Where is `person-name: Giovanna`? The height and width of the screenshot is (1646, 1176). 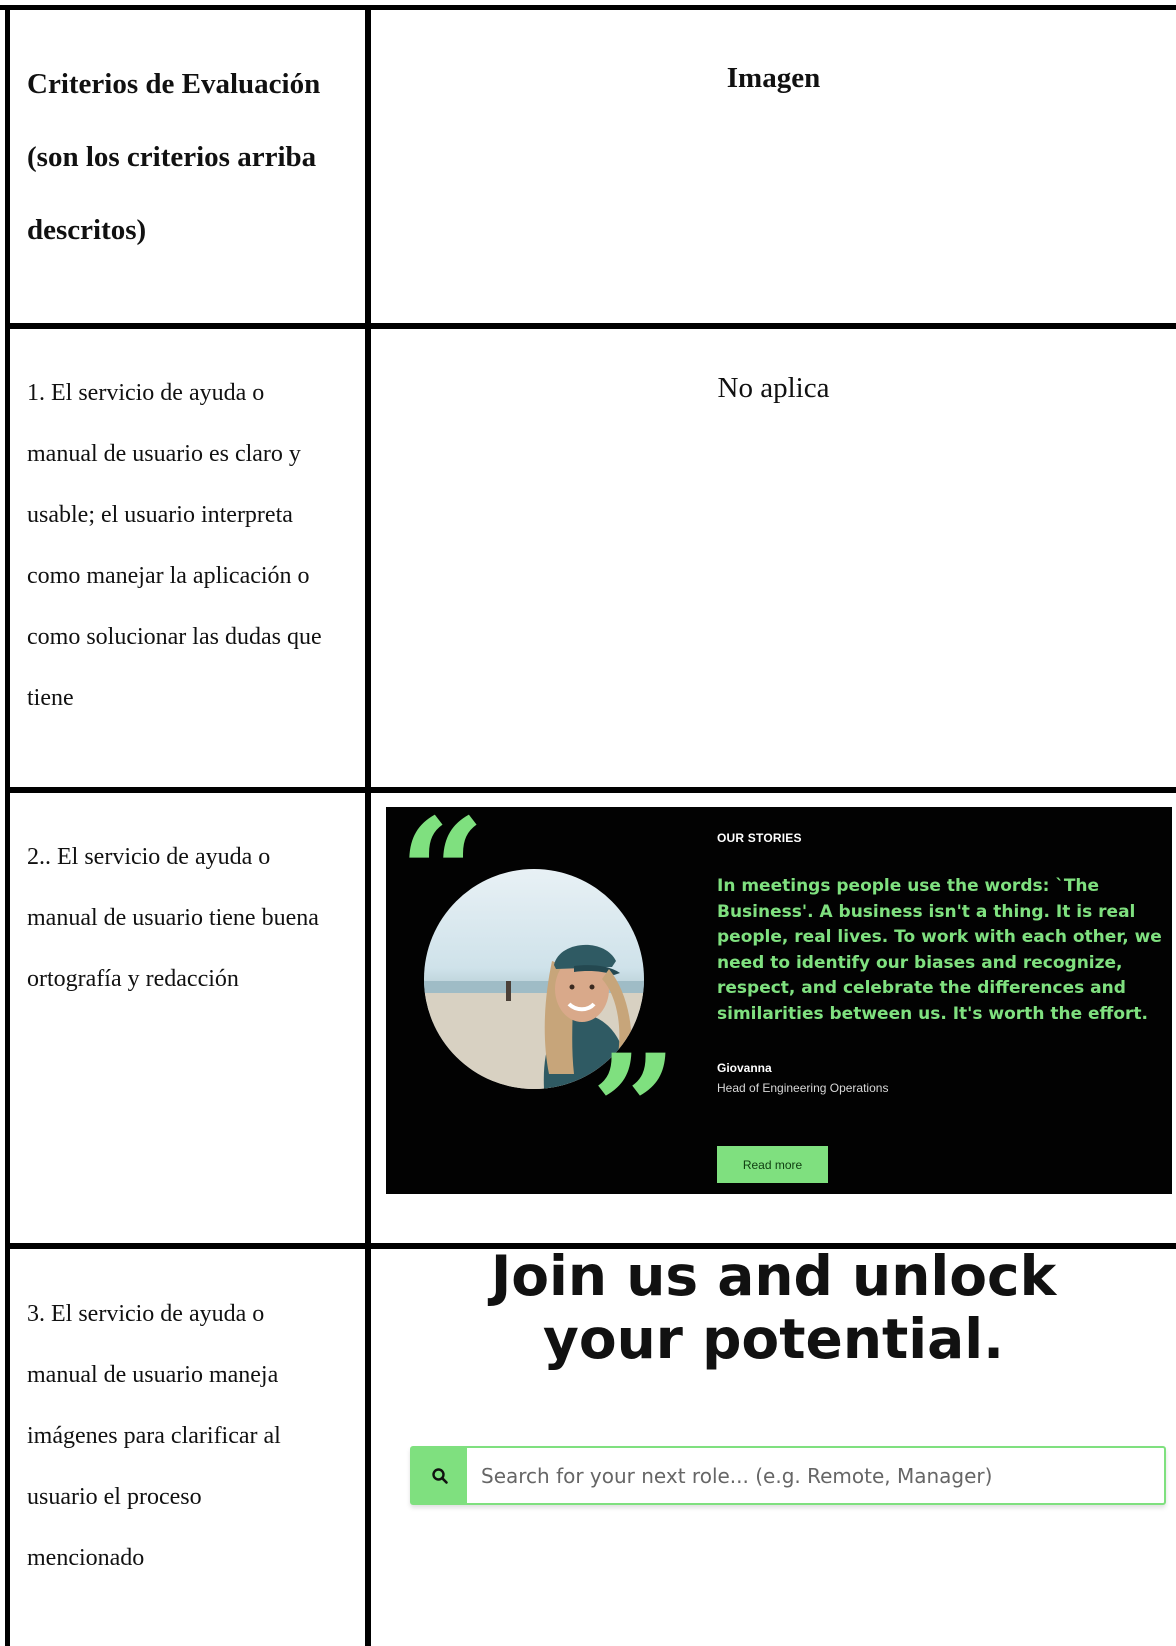 person-name: Giovanna is located at coordinates (744, 1068).